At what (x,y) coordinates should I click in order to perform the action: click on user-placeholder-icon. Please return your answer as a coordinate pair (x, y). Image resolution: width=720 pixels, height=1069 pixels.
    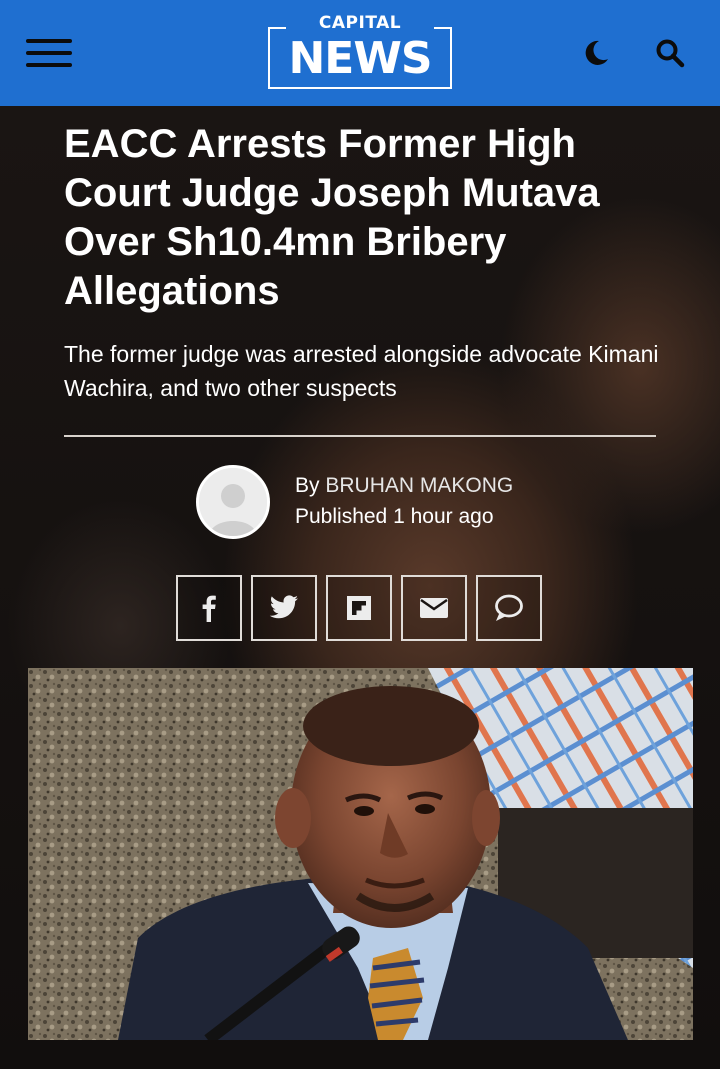
    Looking at the image, I should click on (233, 502).